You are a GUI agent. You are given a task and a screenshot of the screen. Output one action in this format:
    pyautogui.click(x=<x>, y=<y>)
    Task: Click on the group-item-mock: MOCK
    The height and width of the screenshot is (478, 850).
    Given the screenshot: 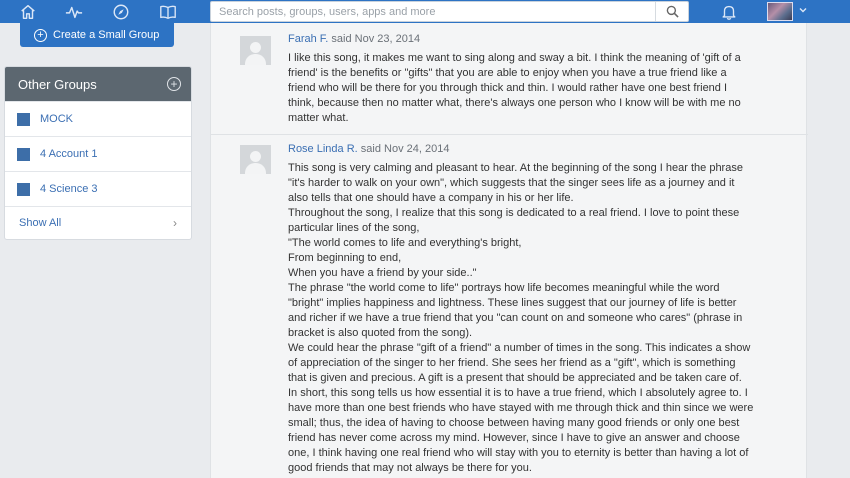 What is the action you would take?
    pyautogui.click(x=98, y=118)
    